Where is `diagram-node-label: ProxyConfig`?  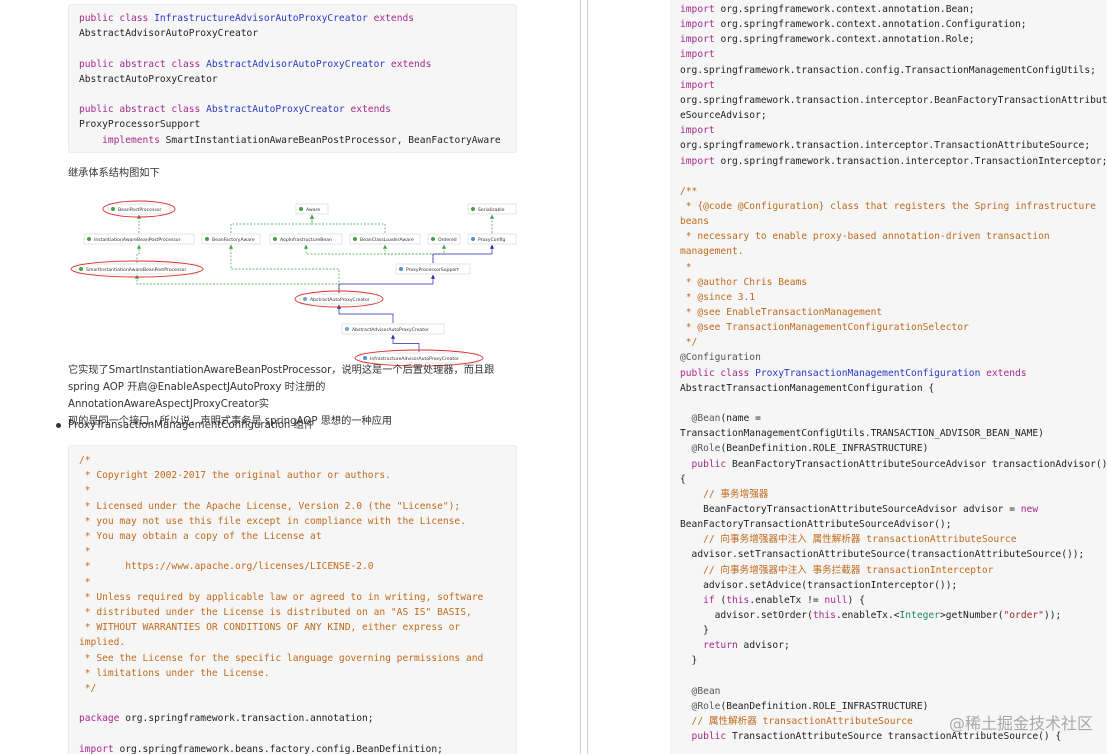 diagram-node-label: ProxyConfig is located at coordinates (491, 240).